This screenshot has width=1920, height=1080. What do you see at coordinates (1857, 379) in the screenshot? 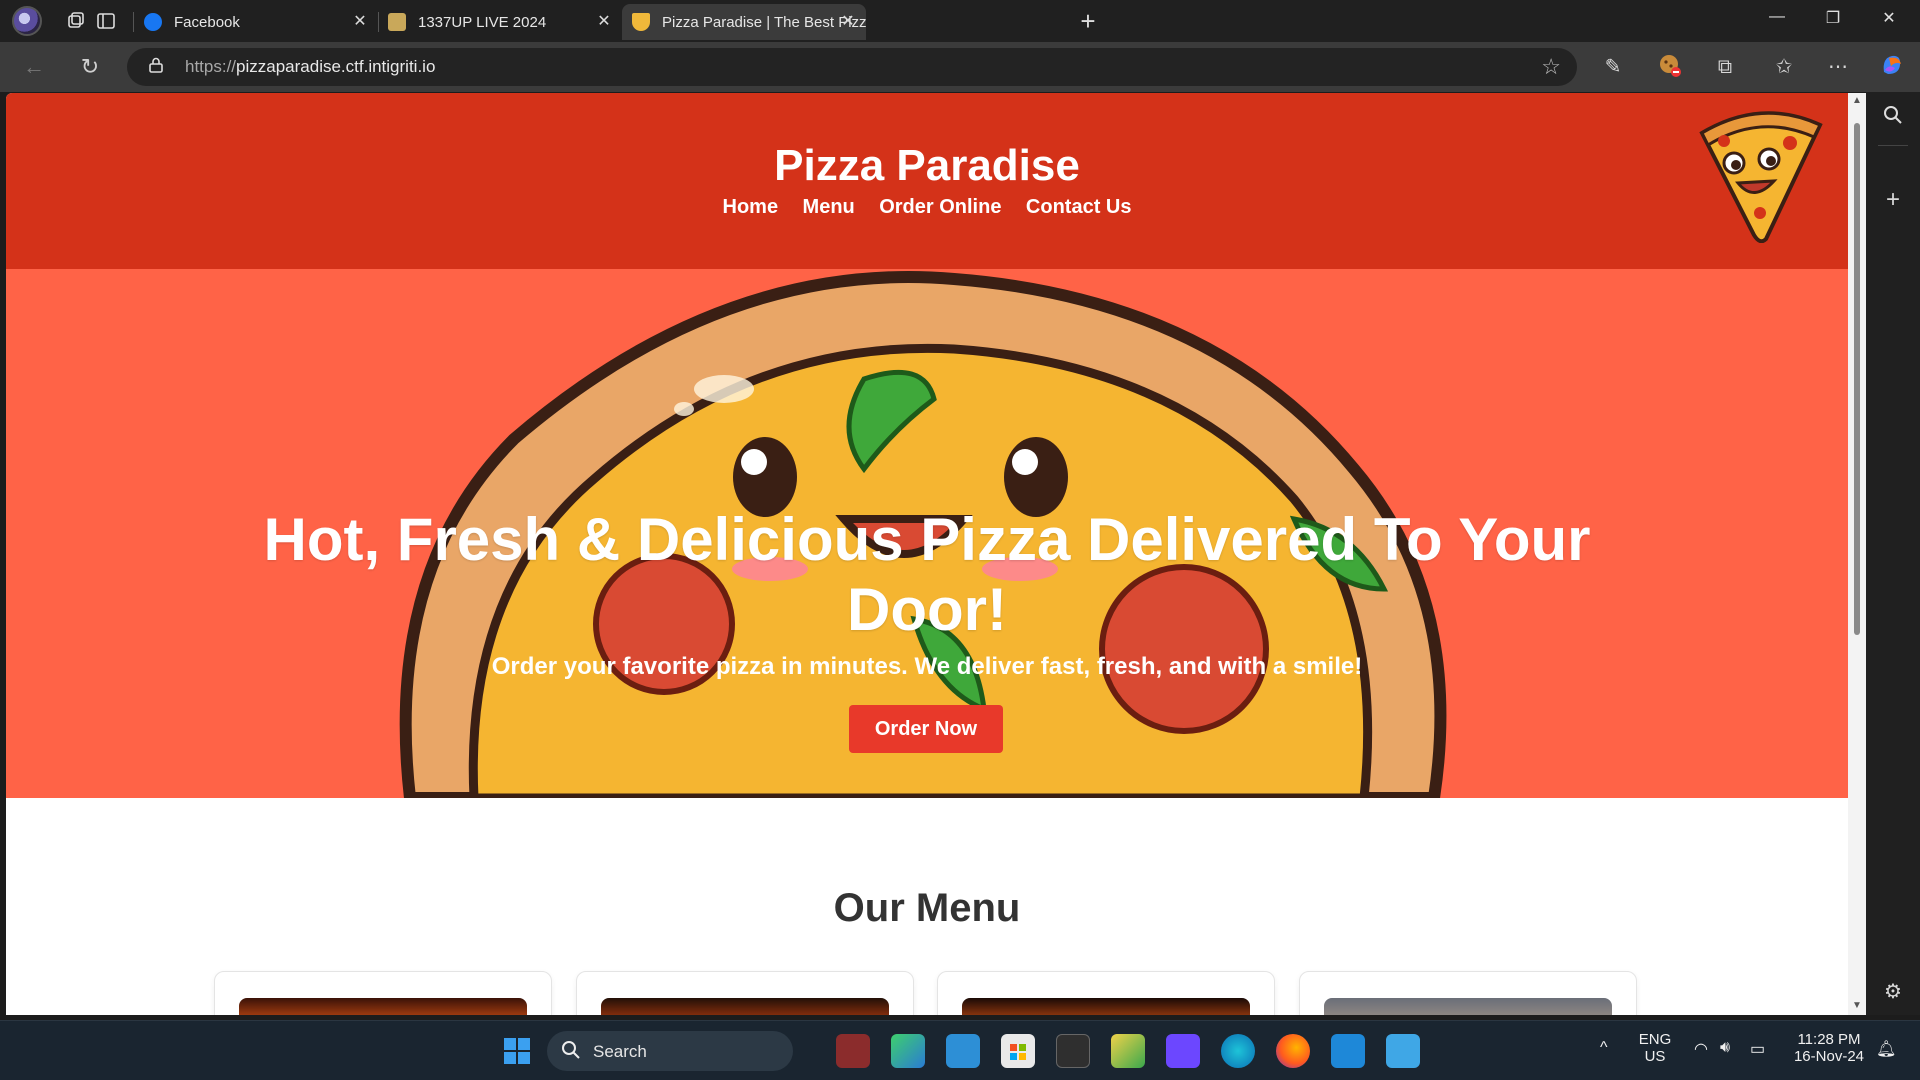
I see `scrollbar-thumb` at bounding box center [1857, 379].